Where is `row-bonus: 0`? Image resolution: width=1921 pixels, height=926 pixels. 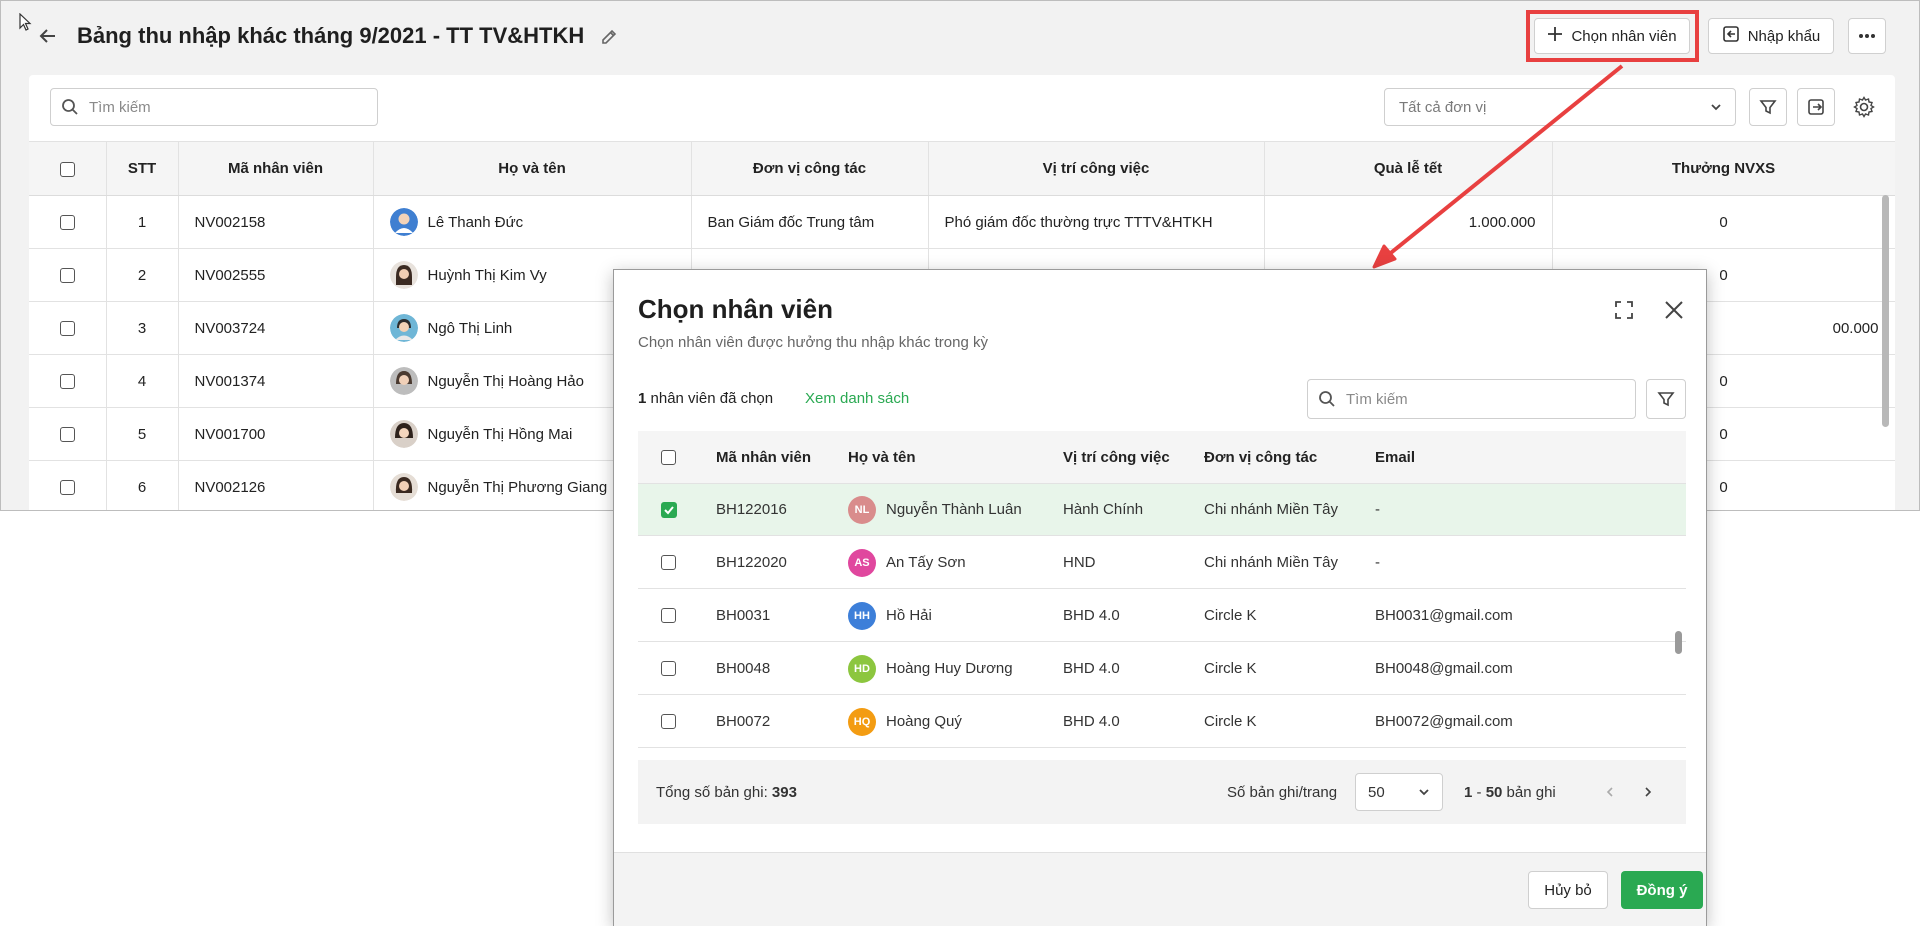
row-bonus: 0 is located at coordinates (1723, 222).